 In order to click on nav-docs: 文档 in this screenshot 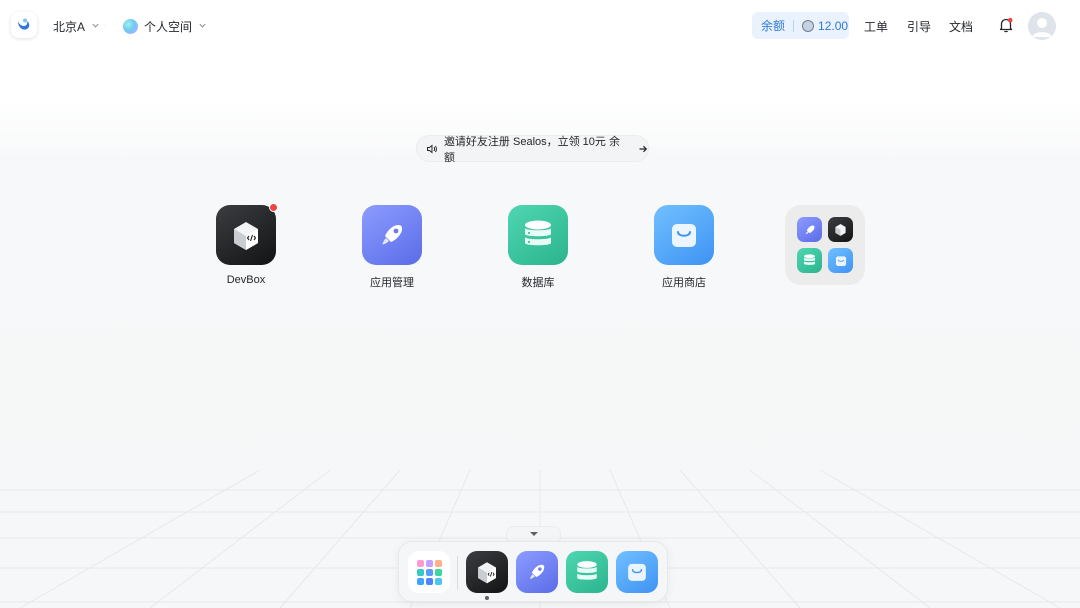, I will do `click(961, 26)`.